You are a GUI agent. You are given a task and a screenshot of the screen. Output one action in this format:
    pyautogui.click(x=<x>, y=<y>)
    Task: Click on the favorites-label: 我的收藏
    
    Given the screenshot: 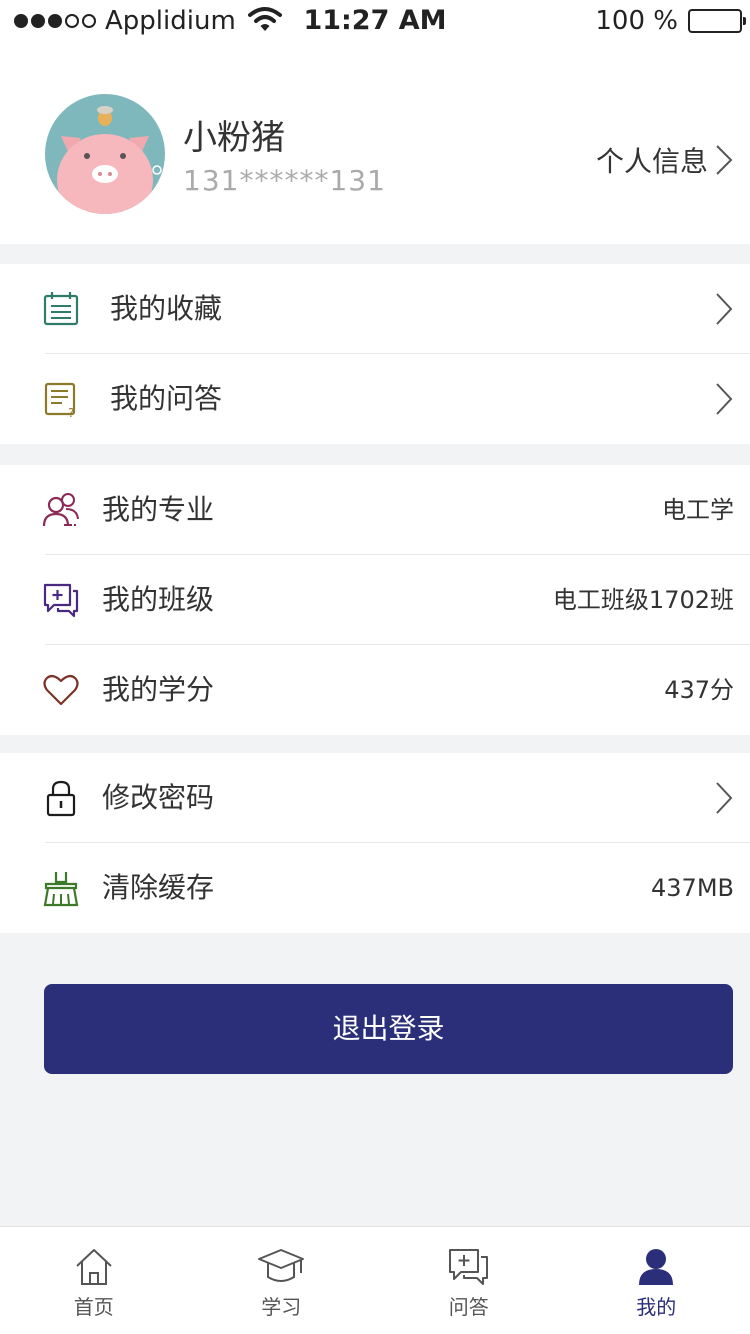 What is the action you would take?
    pyautogui.click(x=166, y=308)
    